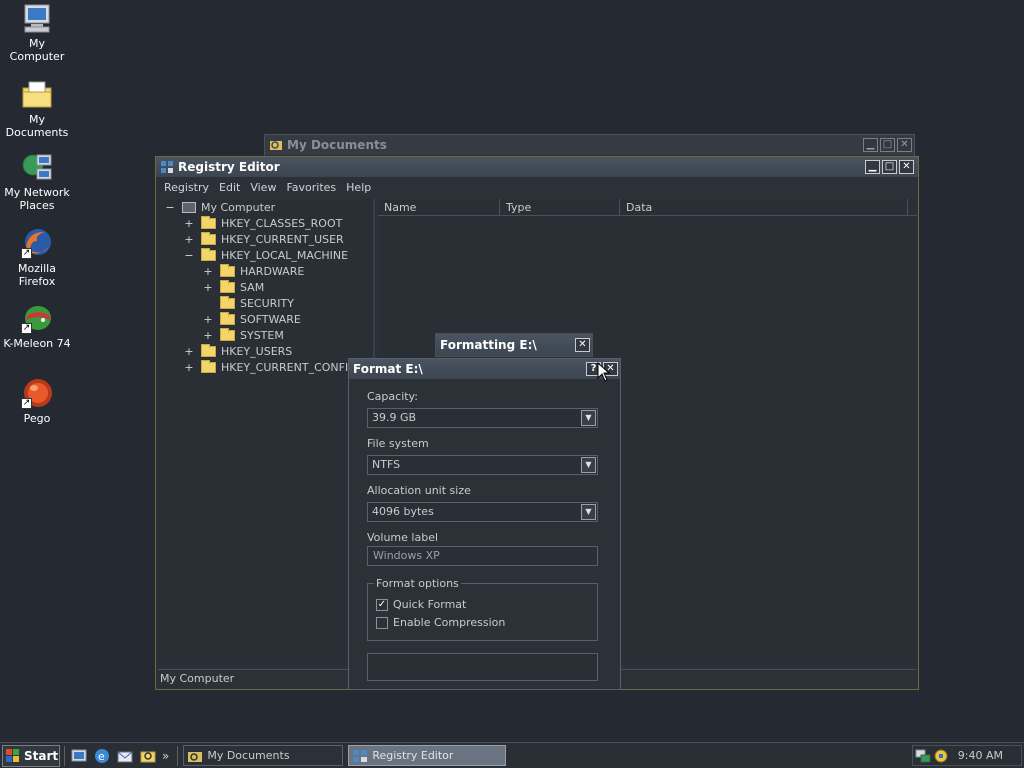 This screenshot has height=768, width=1024. I want to click on tree-item-hardware: + HARDWARE, so click(253, 271).